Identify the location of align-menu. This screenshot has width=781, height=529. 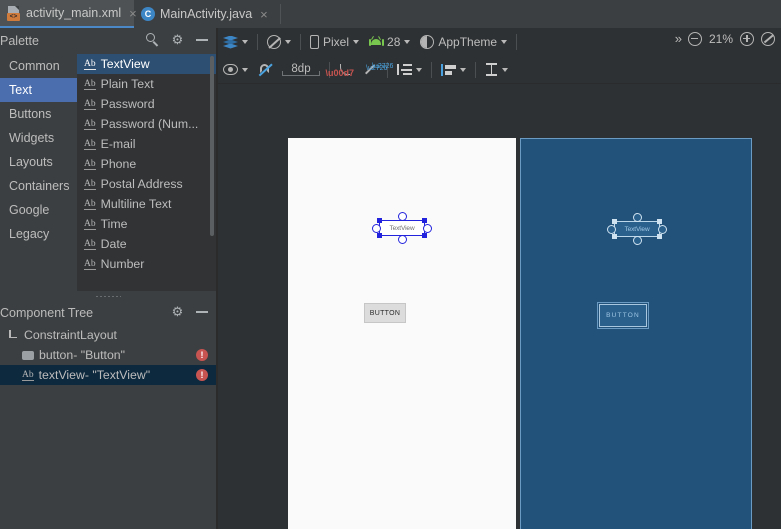
(453, 70).